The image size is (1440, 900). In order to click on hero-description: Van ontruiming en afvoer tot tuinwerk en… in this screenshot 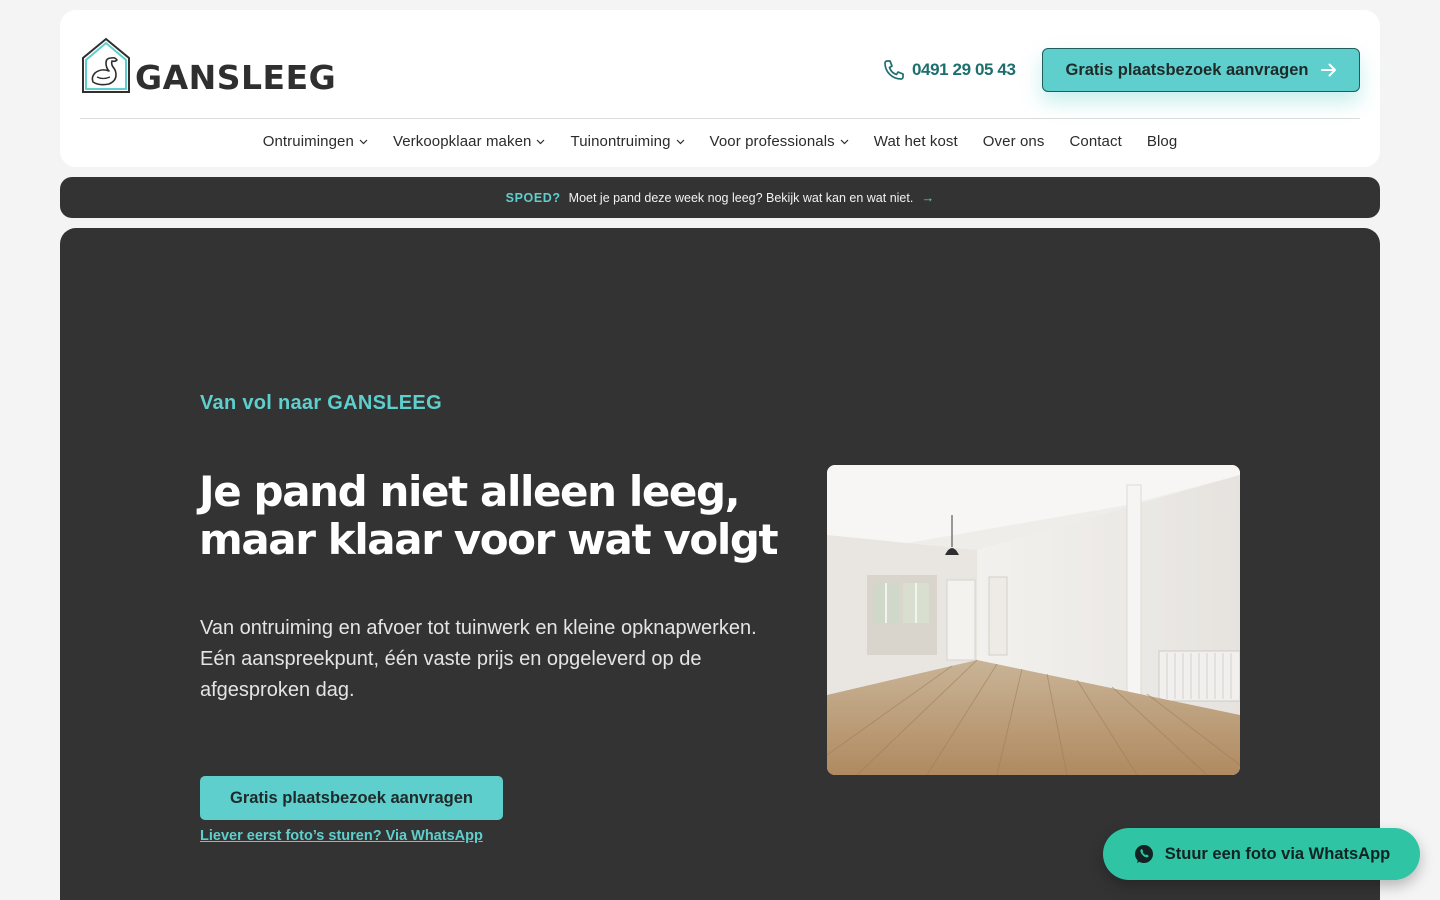, I will do `click(478, 659)`.